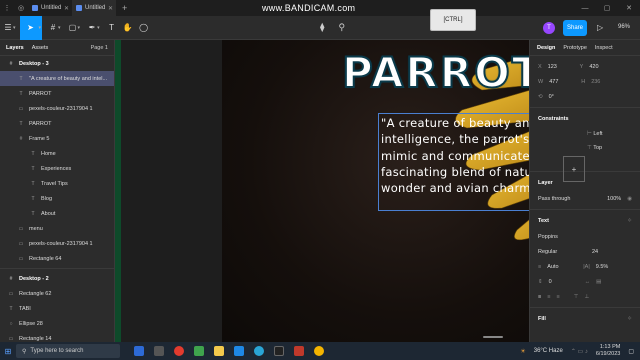 The height and width of the screenshot is (360, 640). What do you see at coordinates (219, 351) in the screenshot?
I see `file-explorer-icon` at bounding box center [219, 351].